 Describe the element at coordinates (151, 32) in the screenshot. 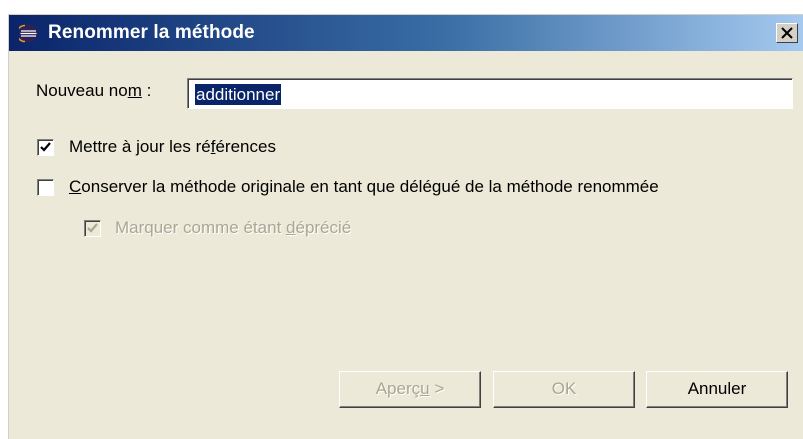

I see `window-title: Renommer la méthode` at that location.